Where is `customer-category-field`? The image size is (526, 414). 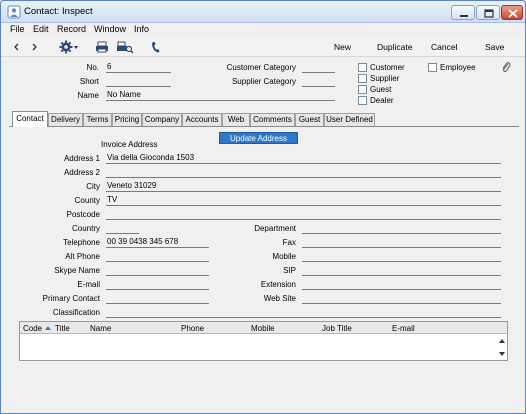 customer-category-field is located at coordinates (318, 67).